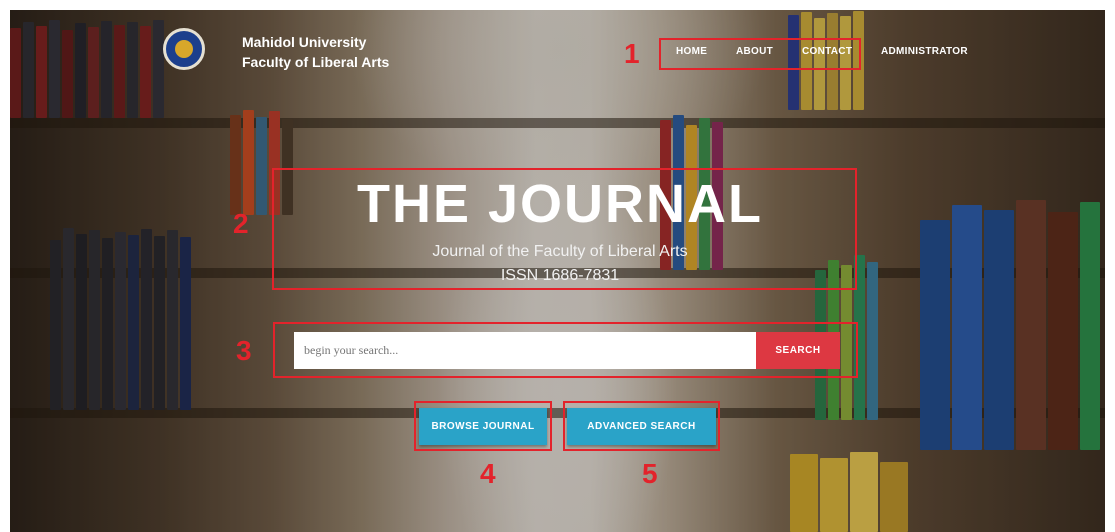 The image size is (1115, 532). I want to click on annotation-label-1: 1, so click(632, 53).